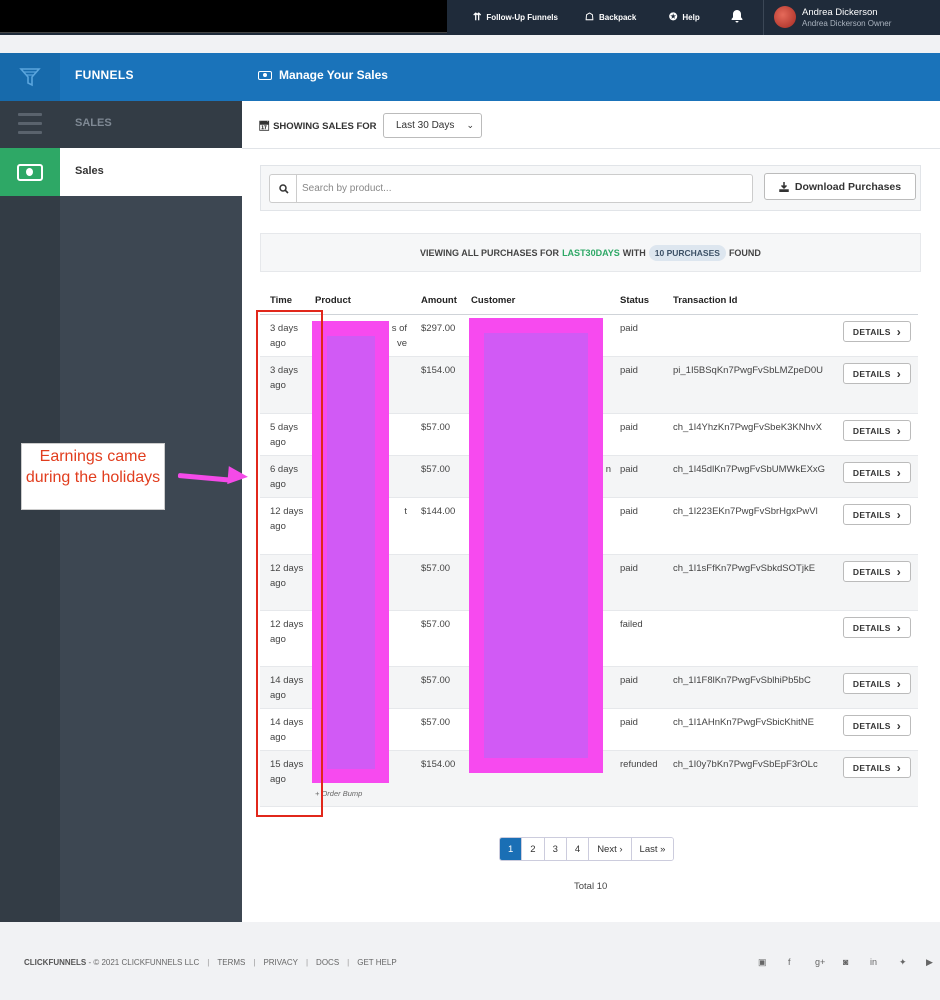 This screenshot has width=940, height=1000. I want to click on page-title: Manage Your Sales, so click(323, 75).